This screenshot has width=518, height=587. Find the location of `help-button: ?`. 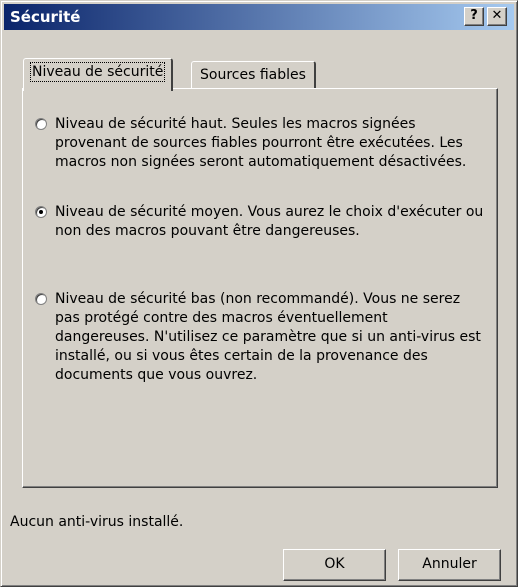

help-button: ? is located at coordinates (474, 16).